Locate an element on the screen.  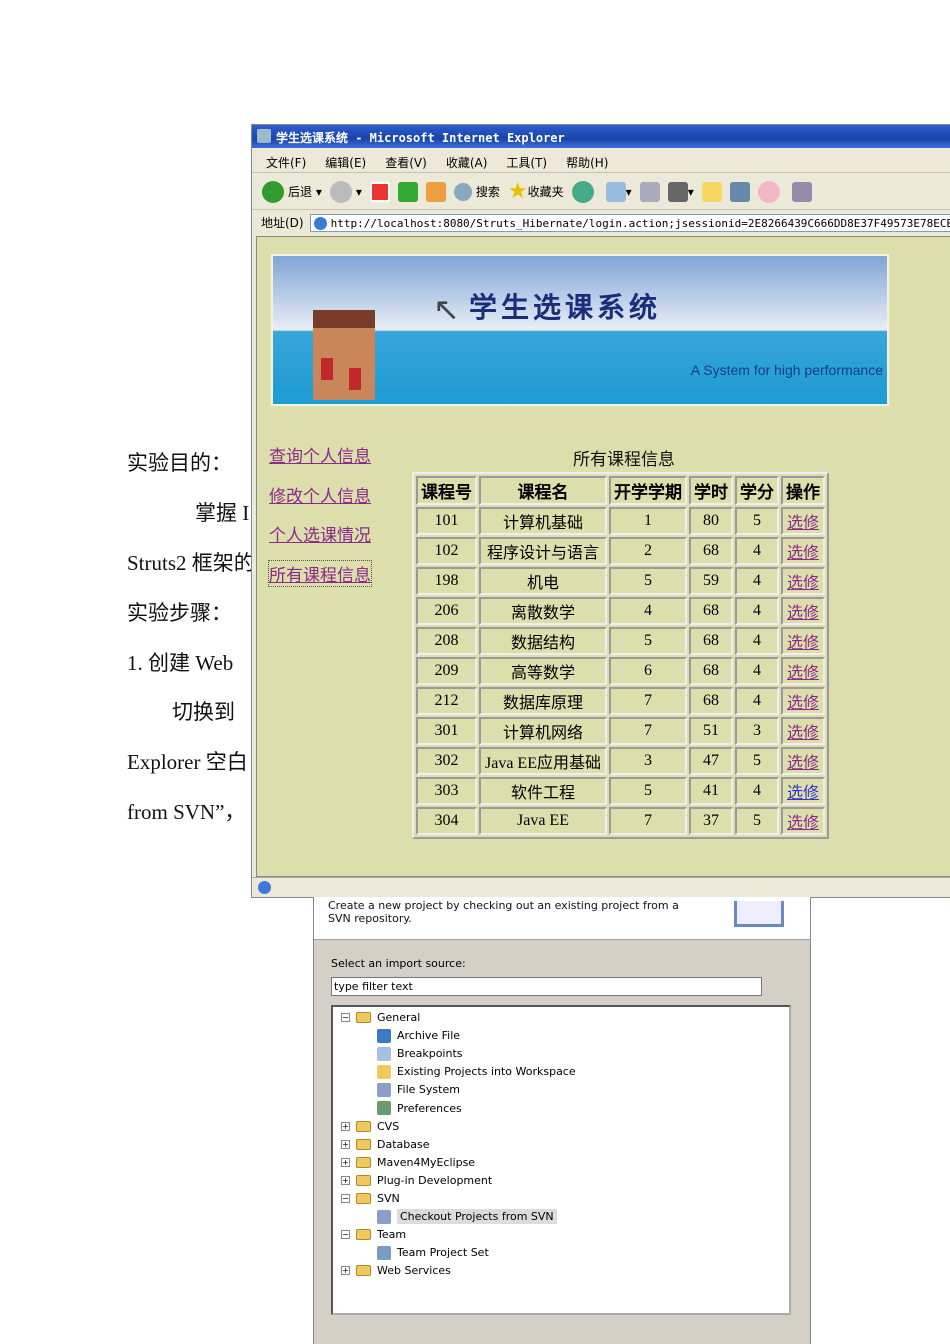
house-image is located at coordinates (344, 355).